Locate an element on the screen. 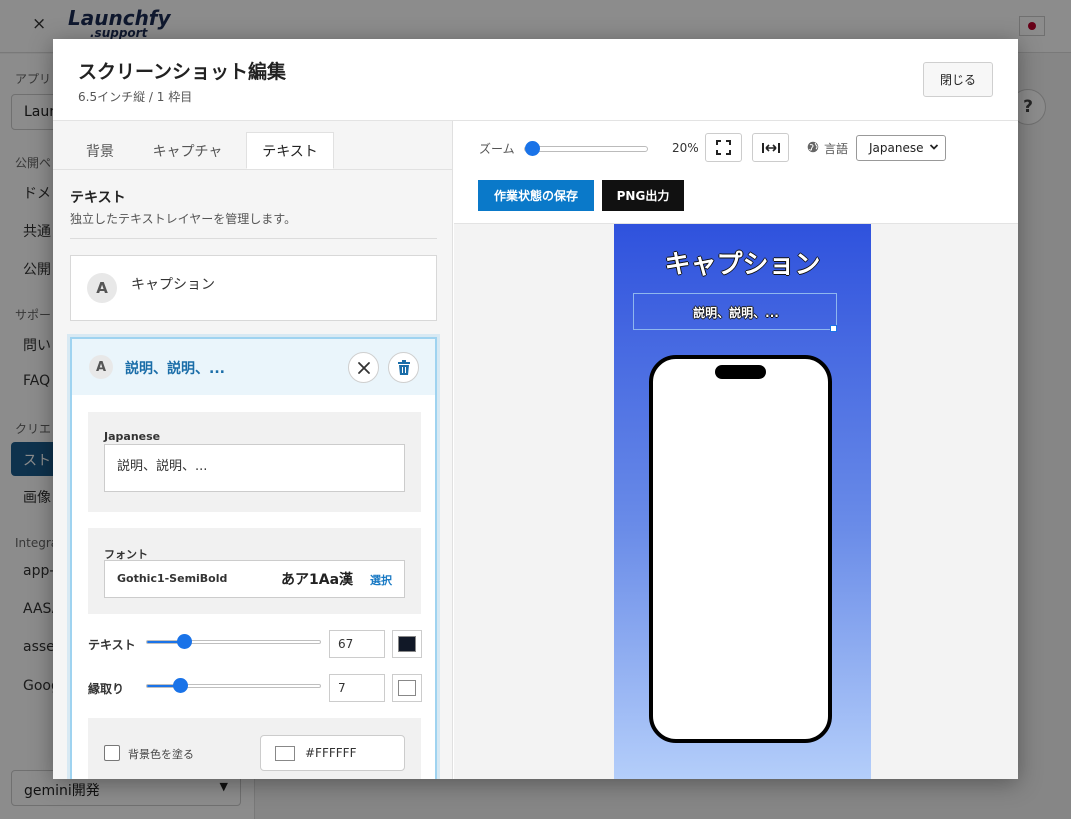  png-export-button: PNG出力 is located at coordinates (643, 195).